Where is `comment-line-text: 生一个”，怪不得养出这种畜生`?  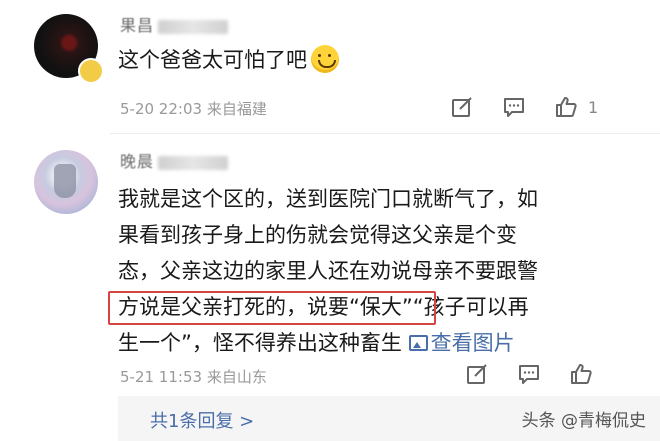
comment-line-text: 生一个”，怪不得养出这种畜生 is located at coordinates (260, 343).